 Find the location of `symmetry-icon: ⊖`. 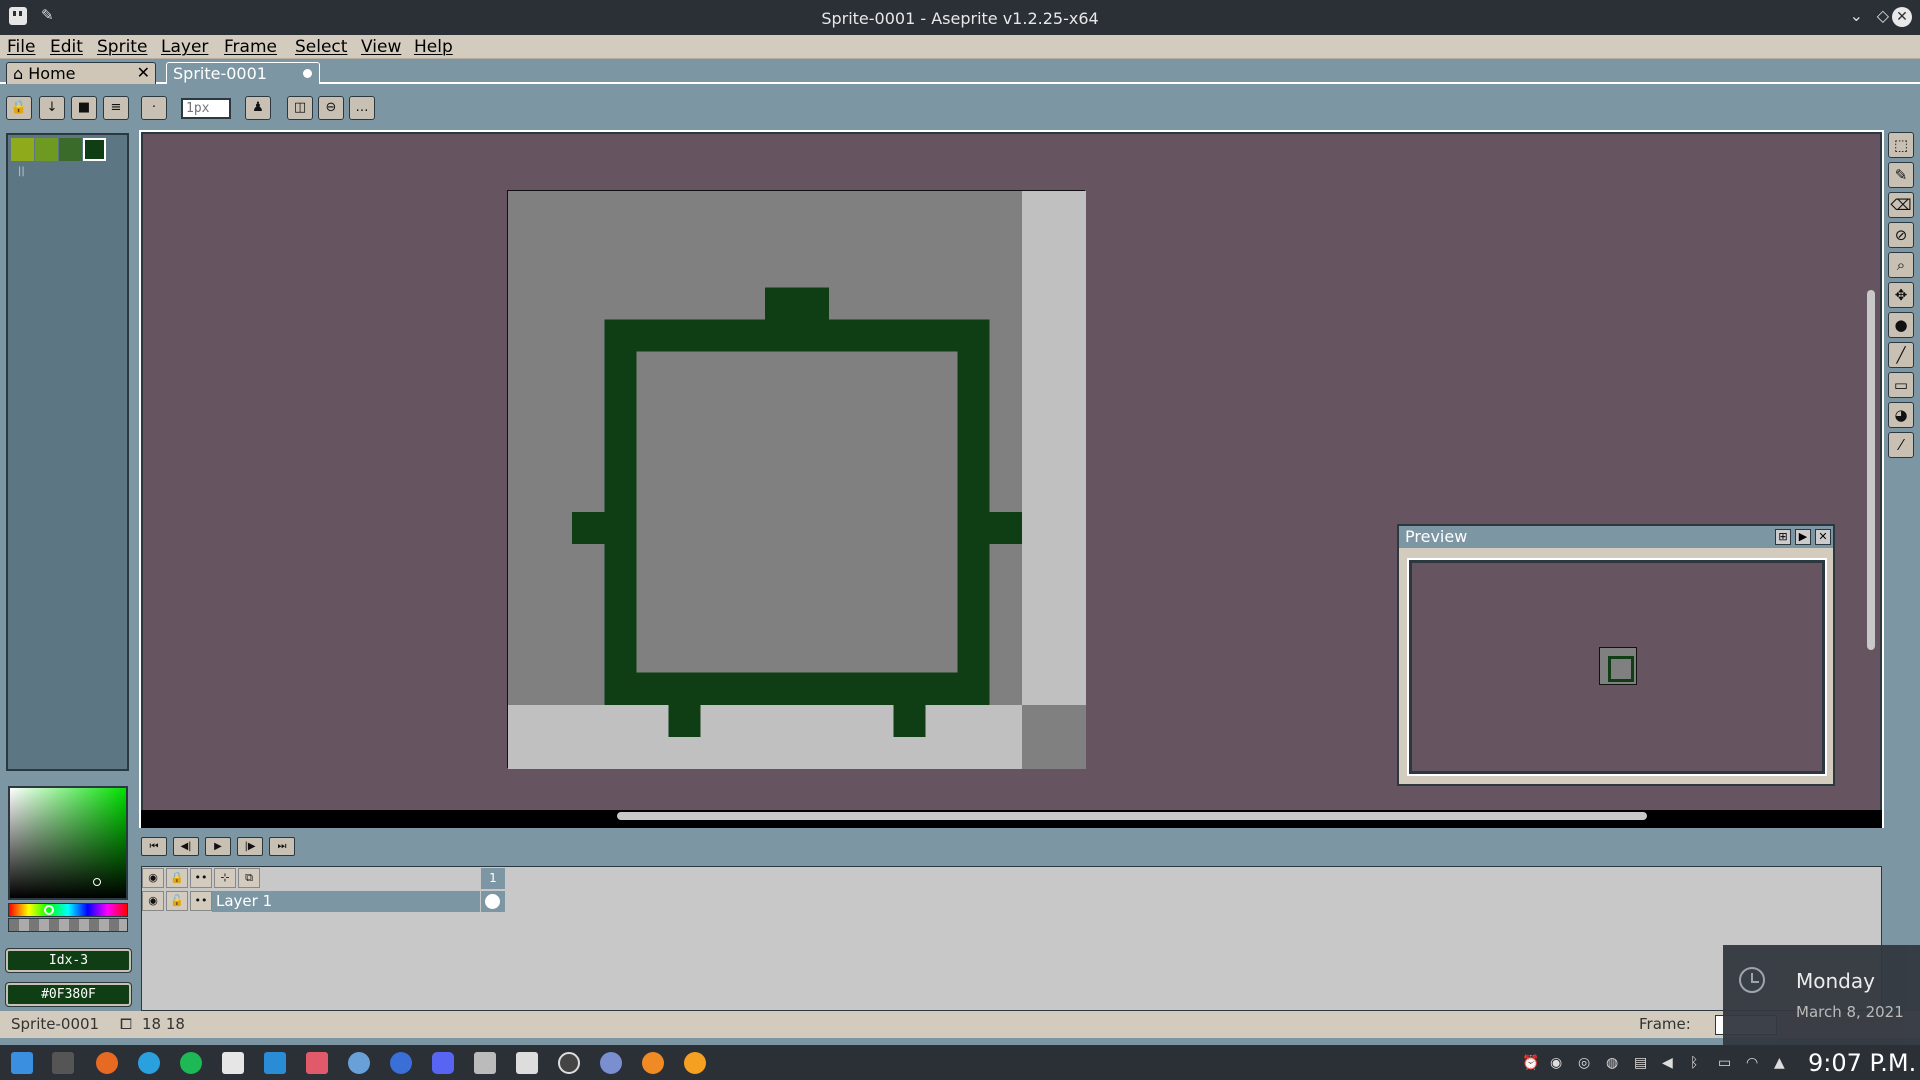

symmetry-icon: ⊖ is located at coordinates (331, 108).